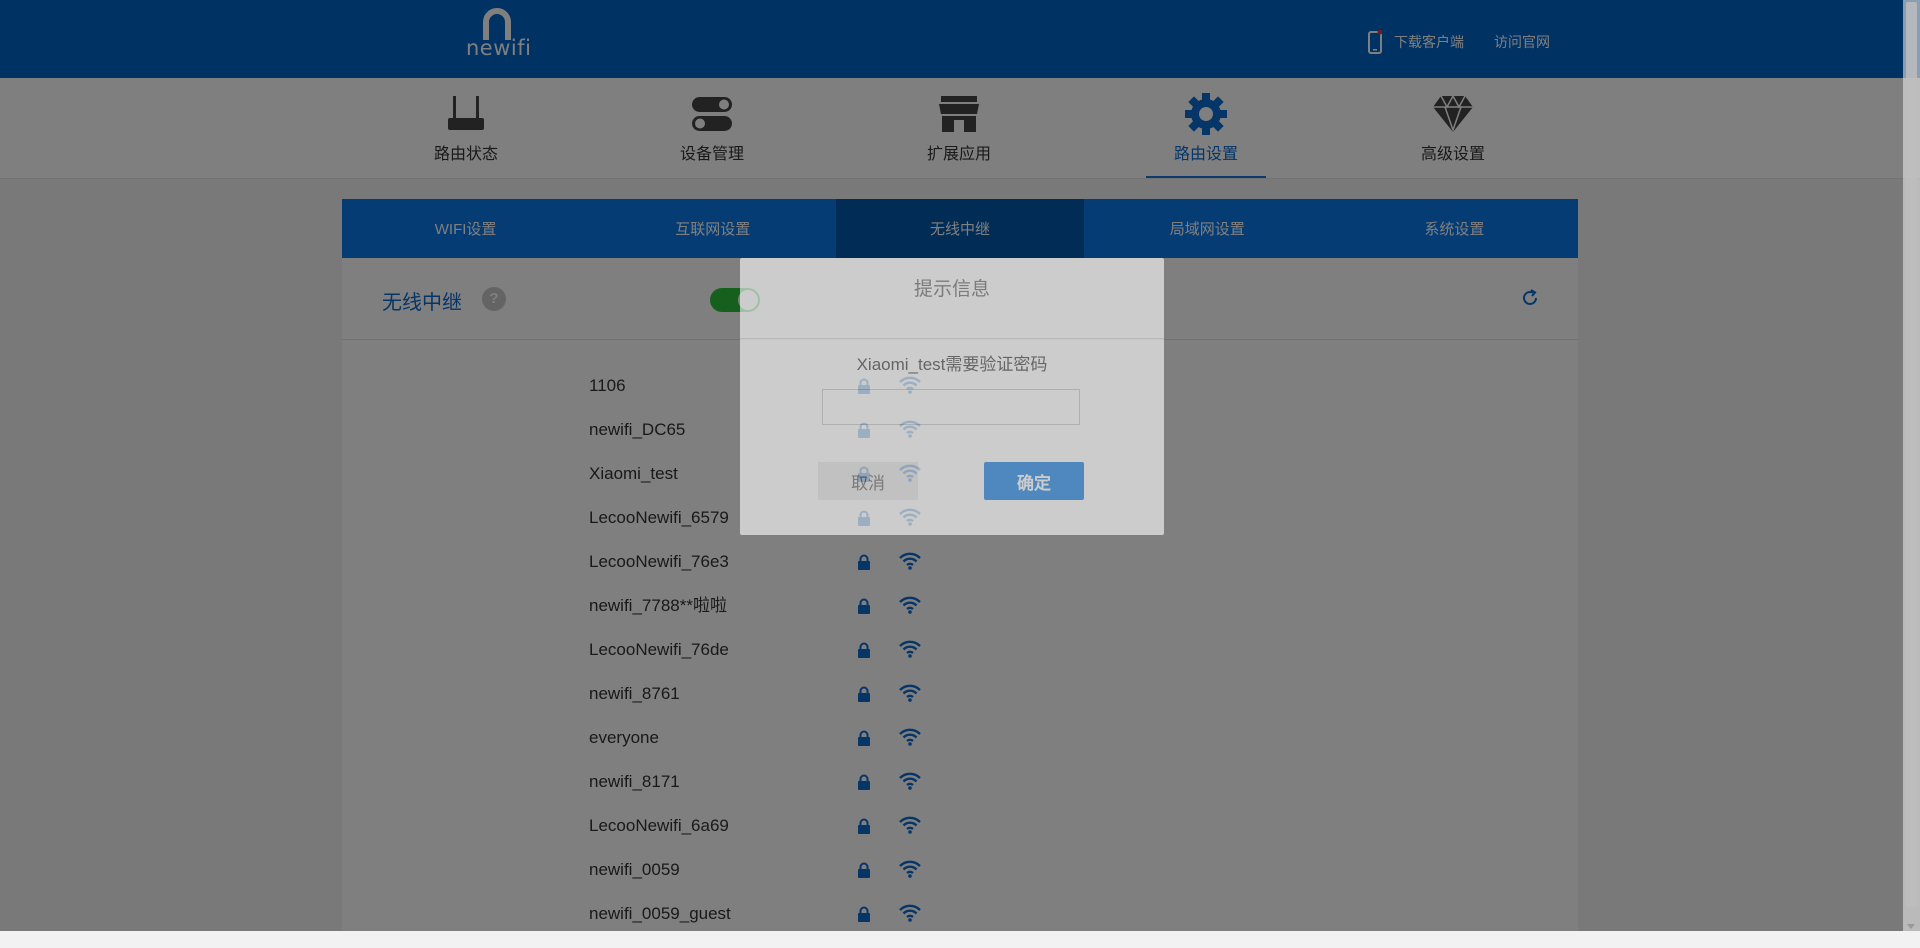 The width and height of the screenshot is (1920, 948). I want to click on dialog-title: 提示信息, so click(951, 289).